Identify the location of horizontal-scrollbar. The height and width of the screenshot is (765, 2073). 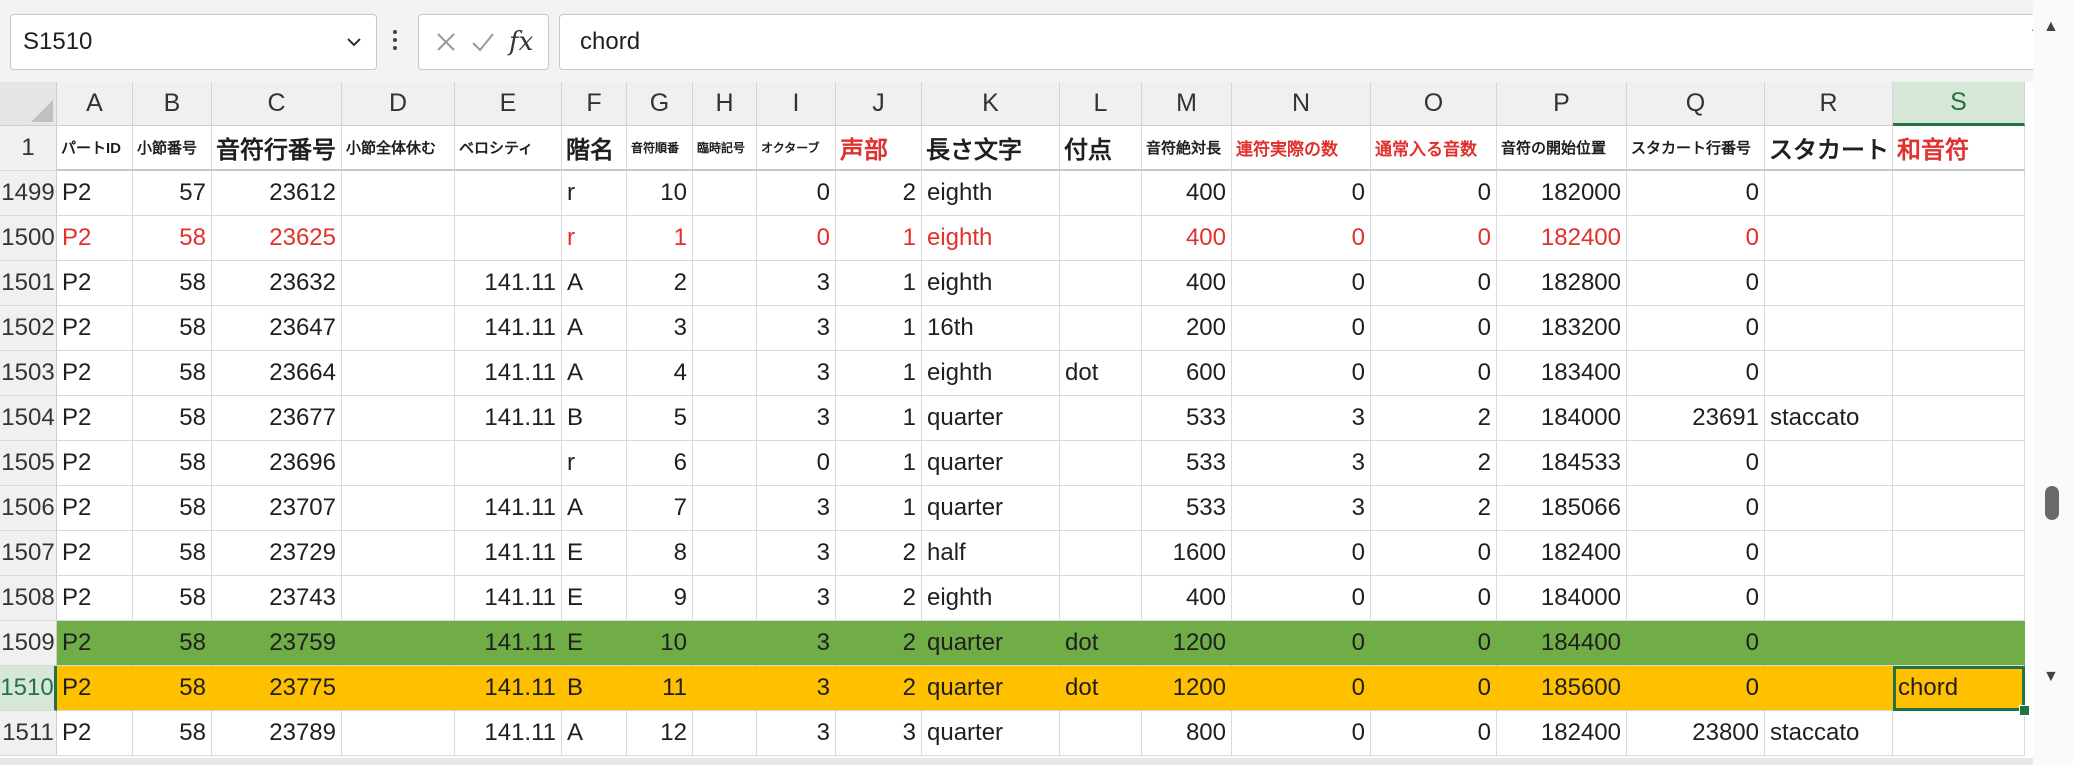
(1016, 761).